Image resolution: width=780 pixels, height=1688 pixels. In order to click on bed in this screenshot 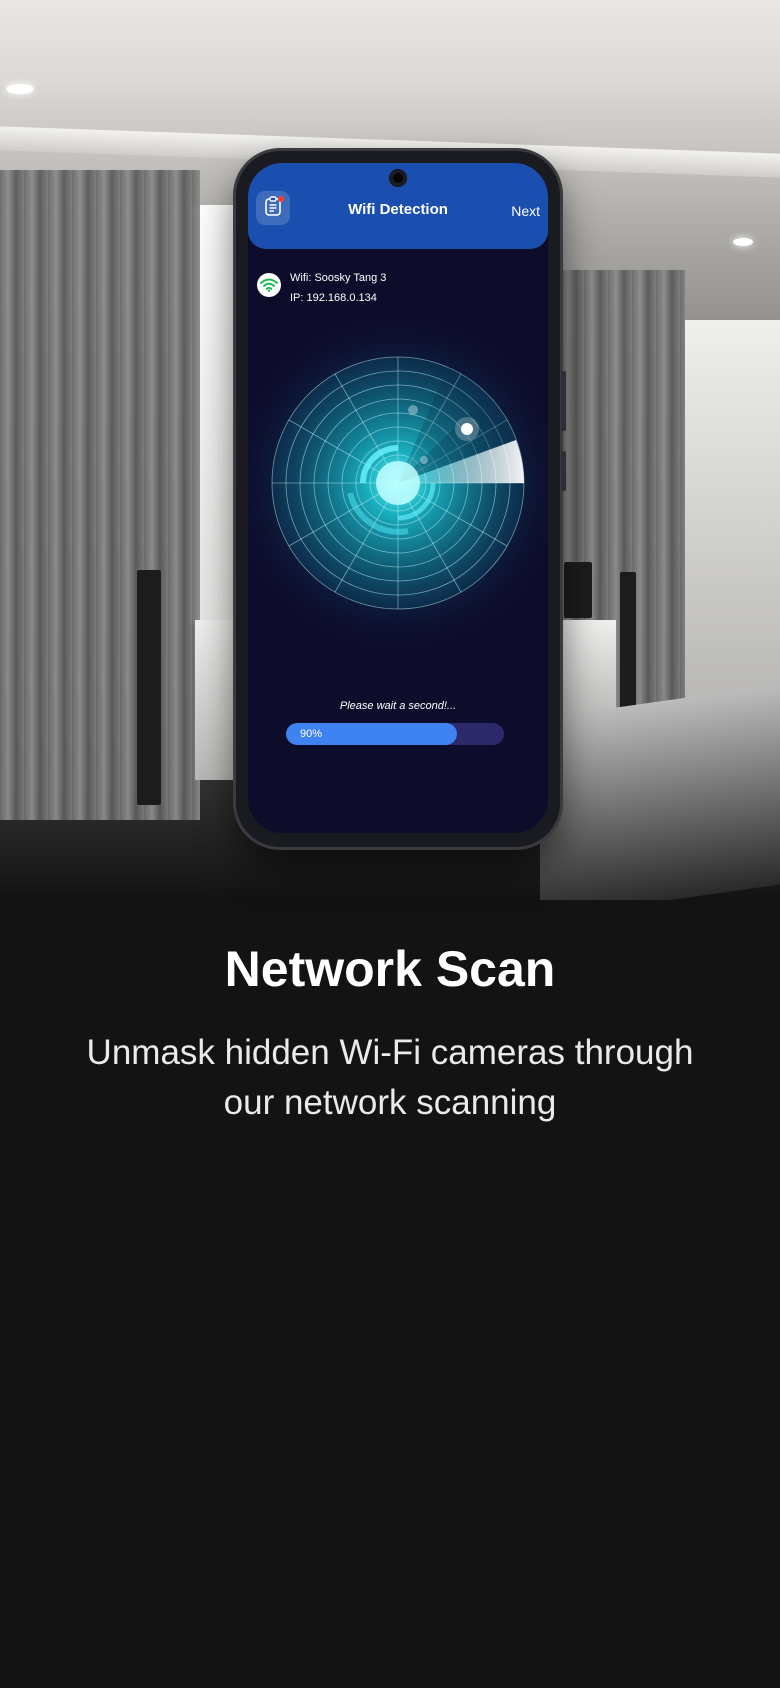, I will do `click(660, 790)`.